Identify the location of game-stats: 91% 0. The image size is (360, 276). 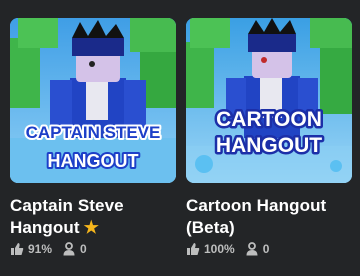
(93, 249).